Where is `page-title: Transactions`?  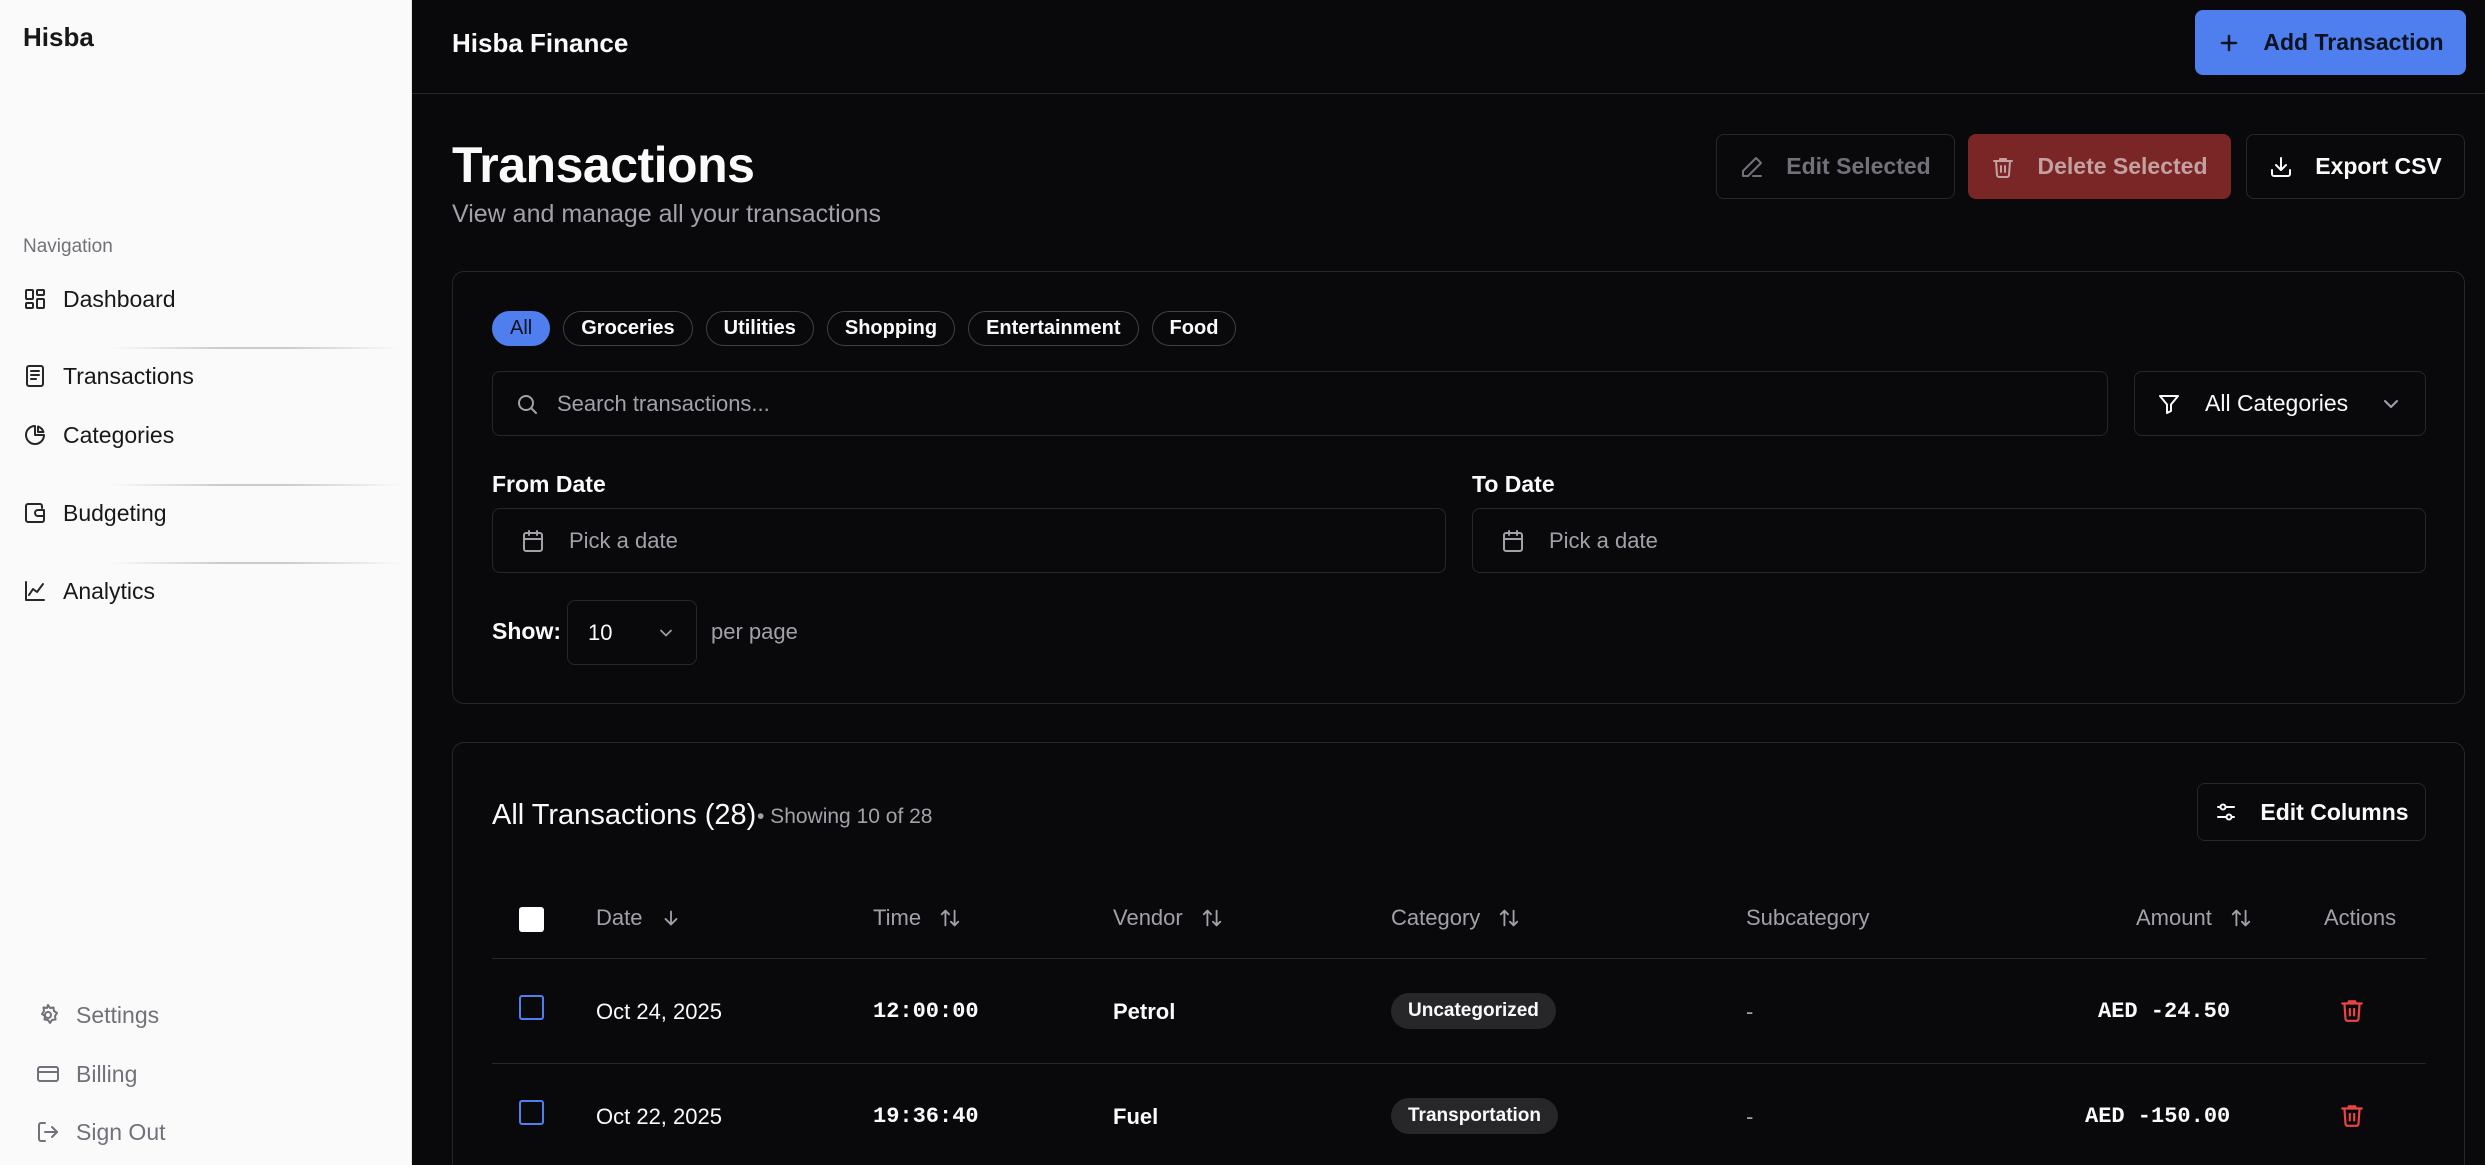 page-title: Transactions is located at coordinates (603, 165).